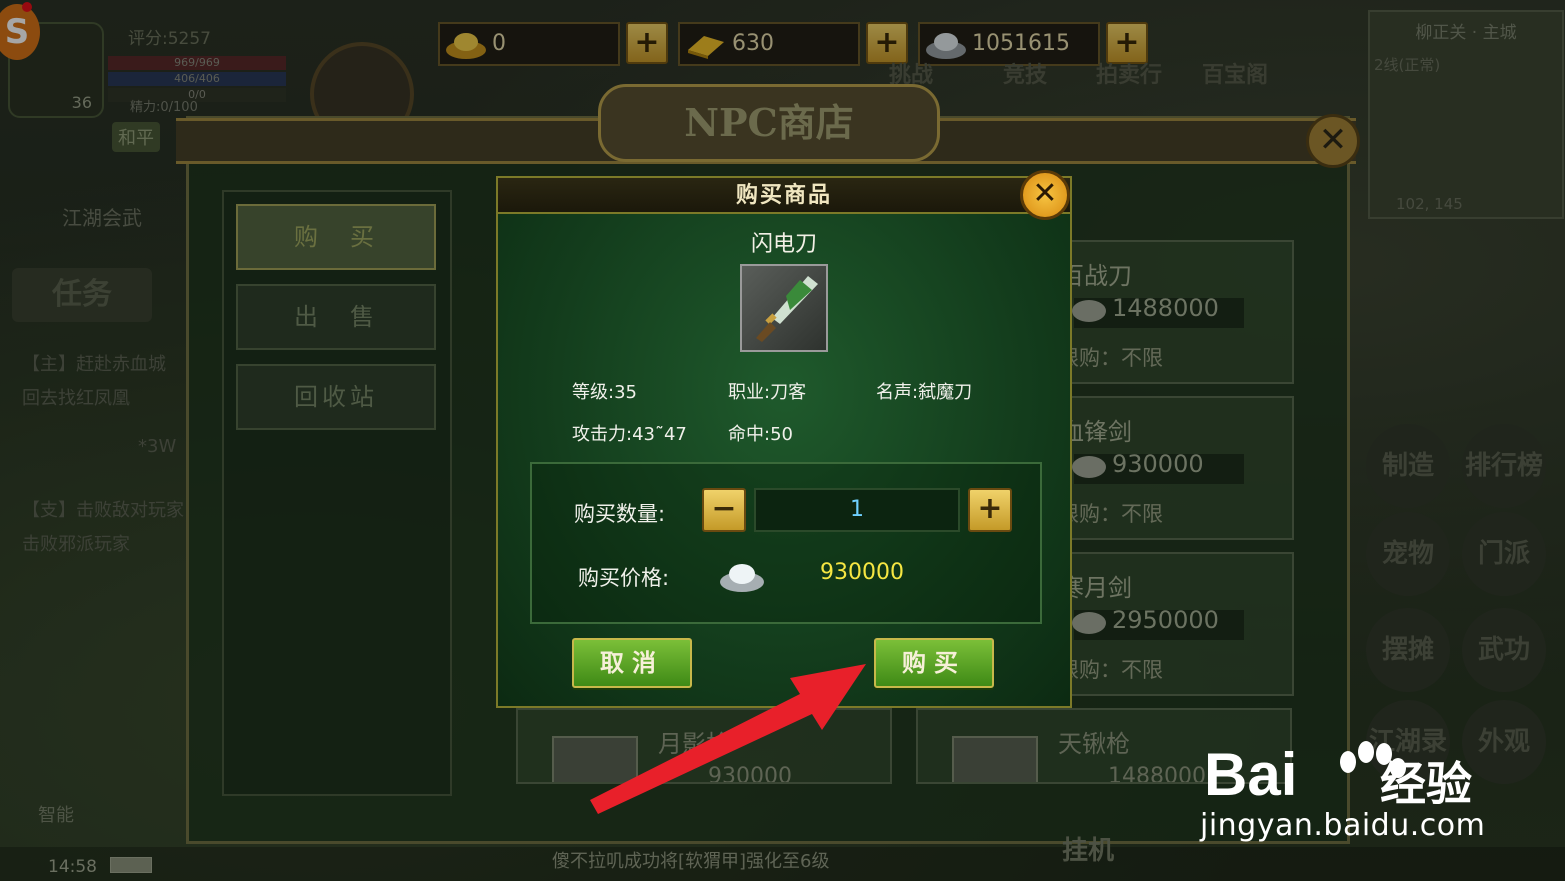 The height and width of the screenshot is (881, 1565). I want to click on tab-buy: 购 买, so click(336, 237).